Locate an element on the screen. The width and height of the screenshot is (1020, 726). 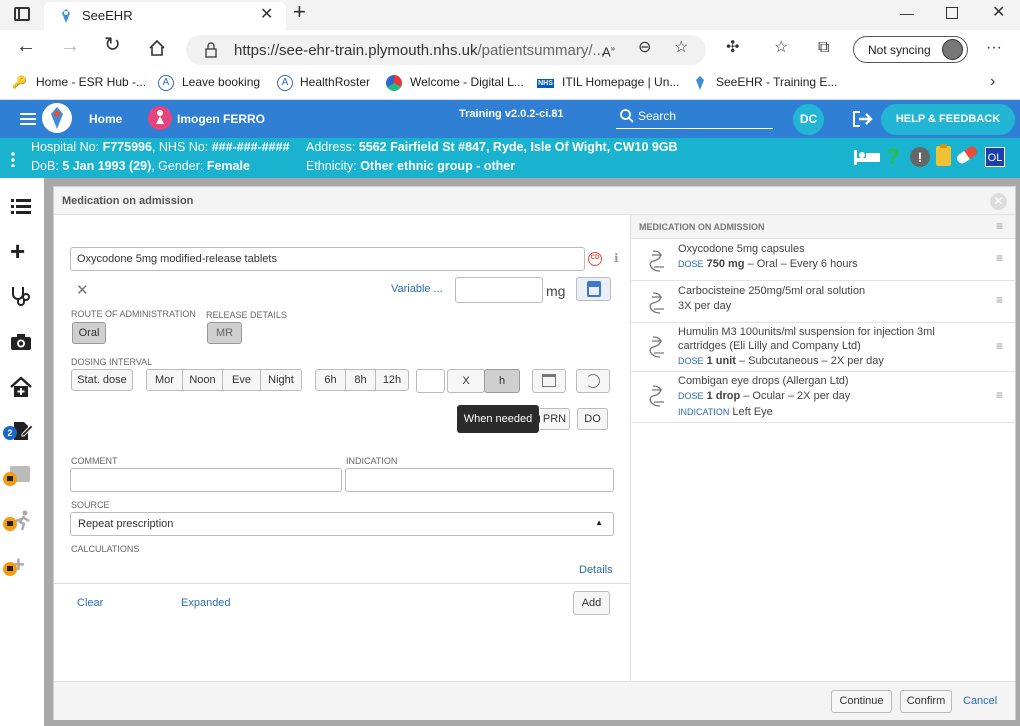
source-select: Repeat prescription ▲ is located at coordinates (342, 524).